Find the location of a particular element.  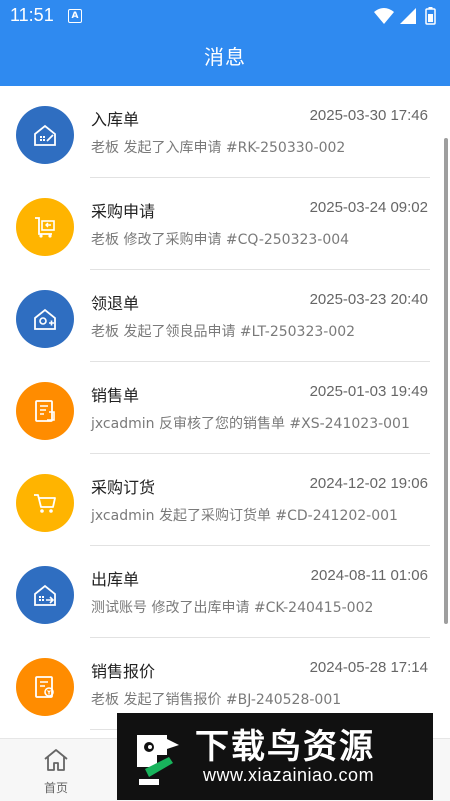

status-icons is located at coordinates (407, 16).